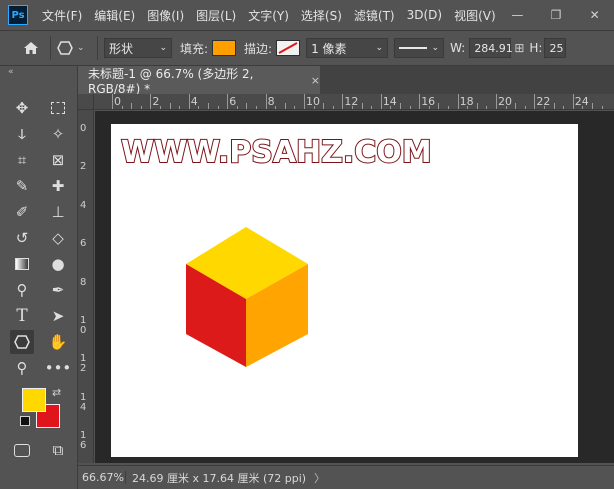 The width and height of the screenshot is (614, 489). What do you see at coordinates (22, 290) in the screenshot?
I see `dodge-tool: ⚲` at bounding box center [22, 290].